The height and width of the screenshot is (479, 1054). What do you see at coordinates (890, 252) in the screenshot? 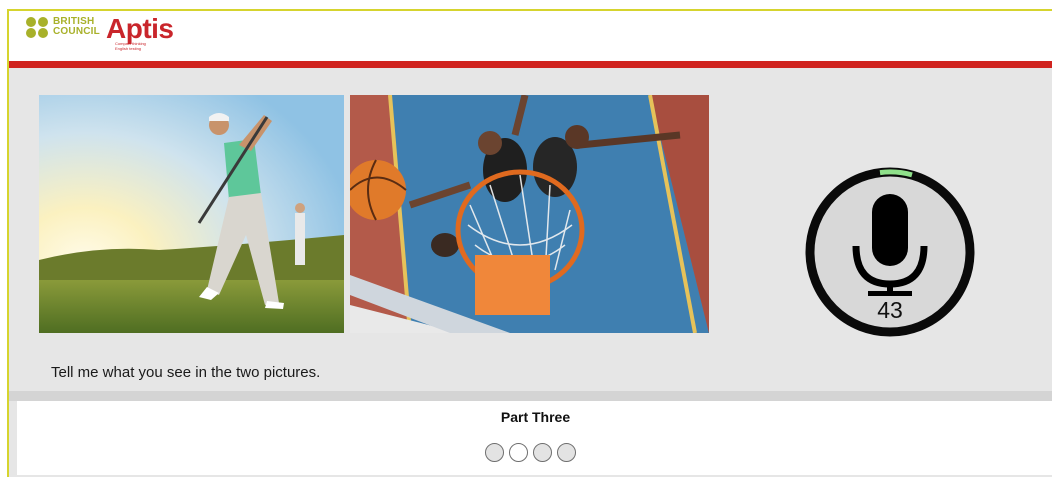
I see `recording-indicator: 43` at bounding box center [890, 252].